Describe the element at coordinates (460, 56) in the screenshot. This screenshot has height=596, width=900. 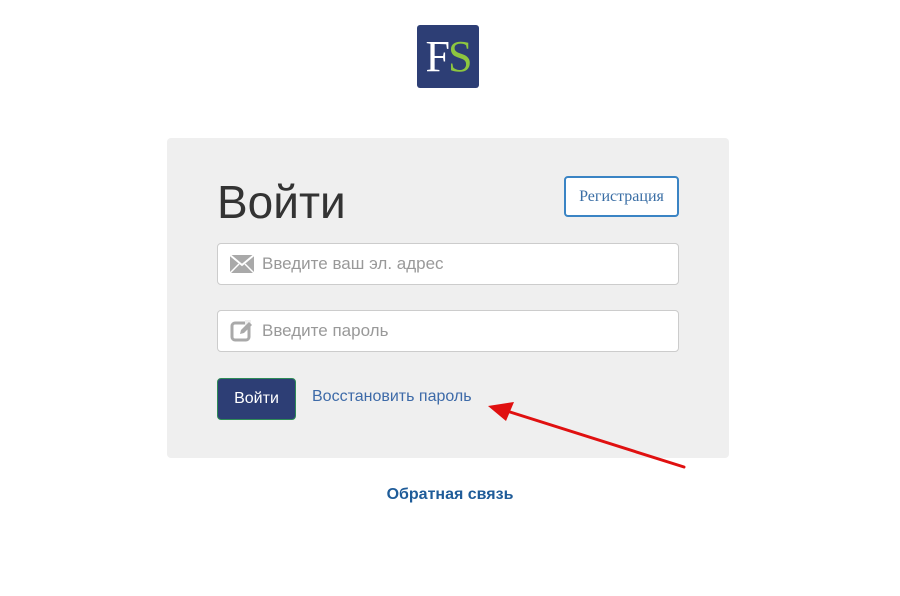
I see `logo-letter-s: S` at that location.